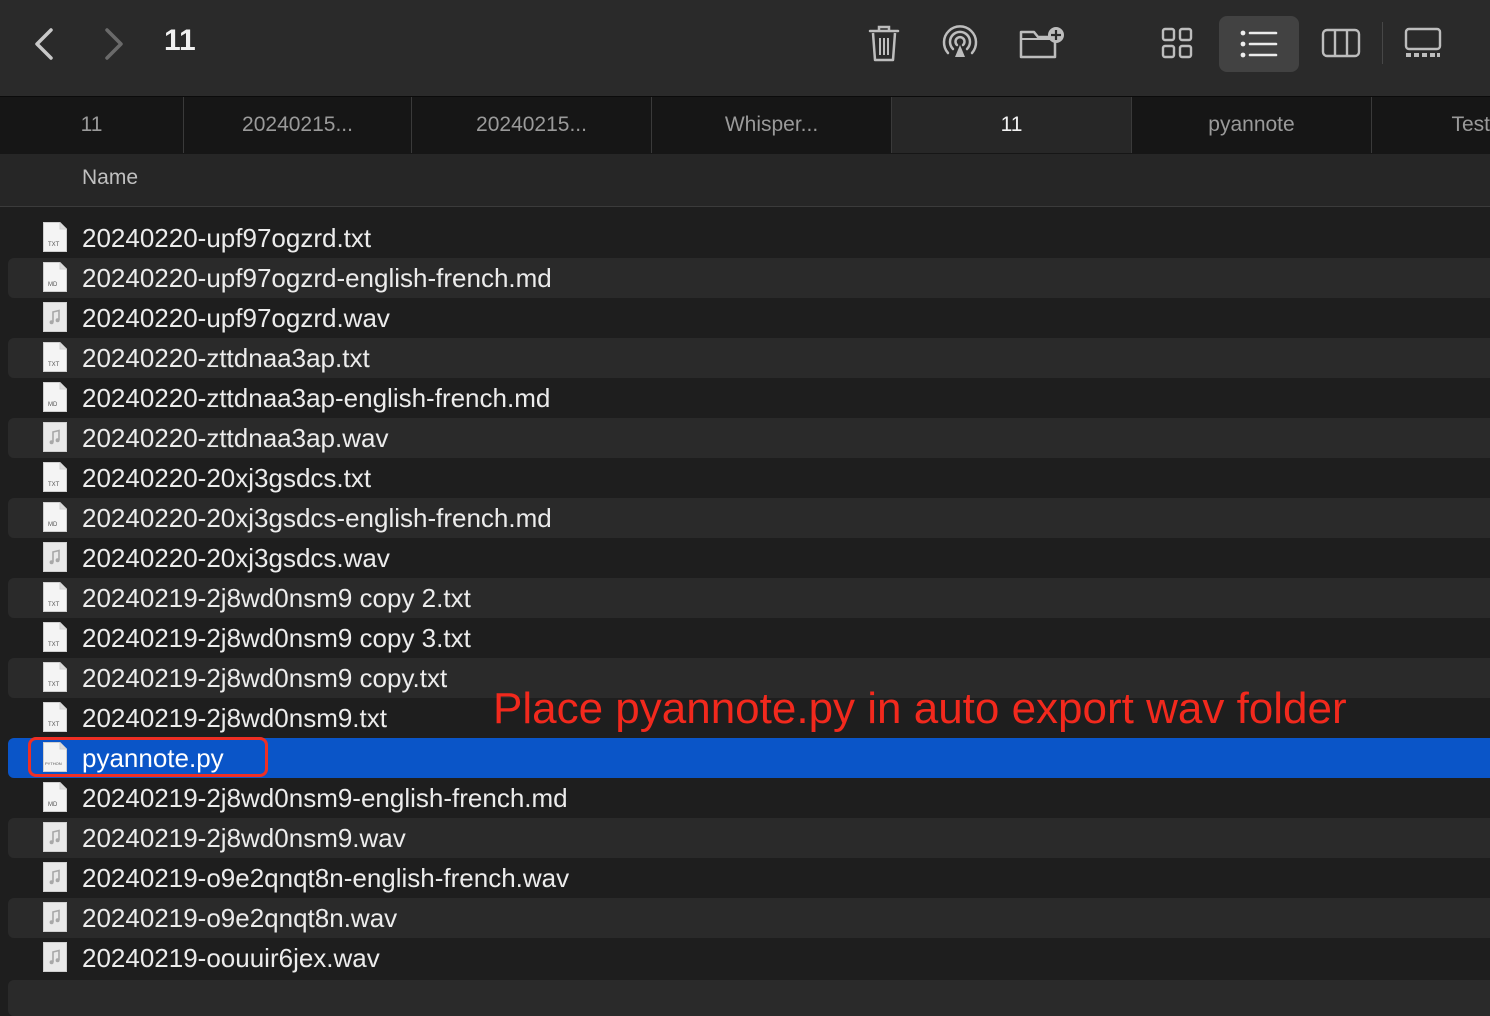  What do you see at coordinates (1382, 43) in the screenshot?
I see `toolbar-divider` at bounding box center [1382, 43].